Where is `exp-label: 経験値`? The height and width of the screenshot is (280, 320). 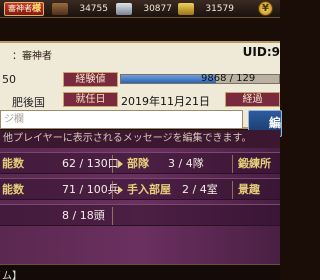 exp-label: 経験値 is located at coordinates (90, 79).